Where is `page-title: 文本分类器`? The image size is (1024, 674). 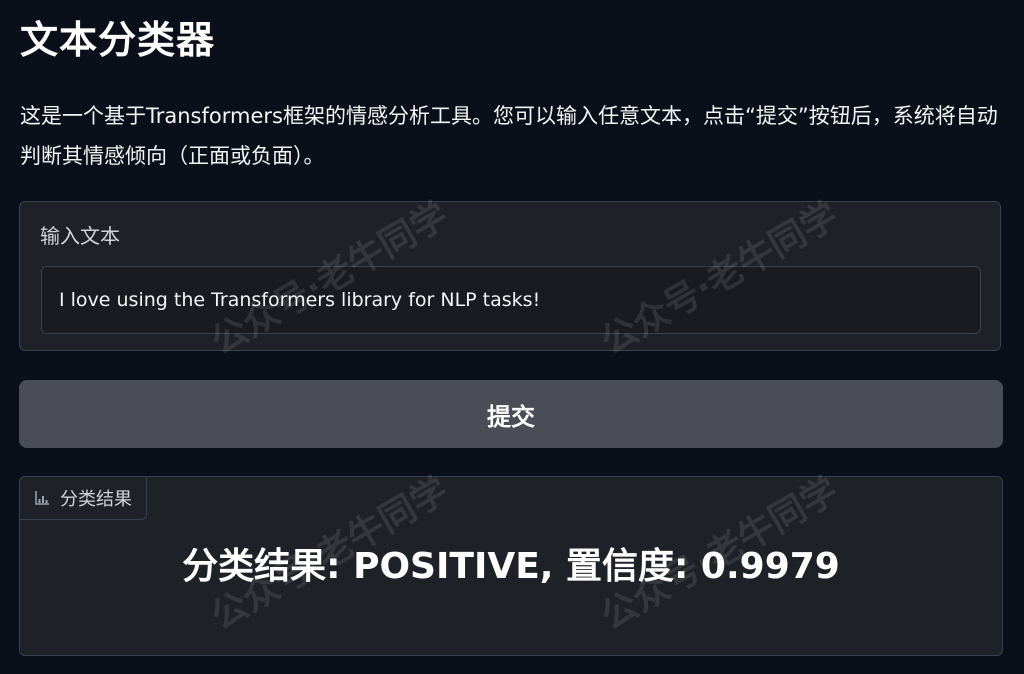
page-title: 文本分类器 is located at coordinates (118, 40).